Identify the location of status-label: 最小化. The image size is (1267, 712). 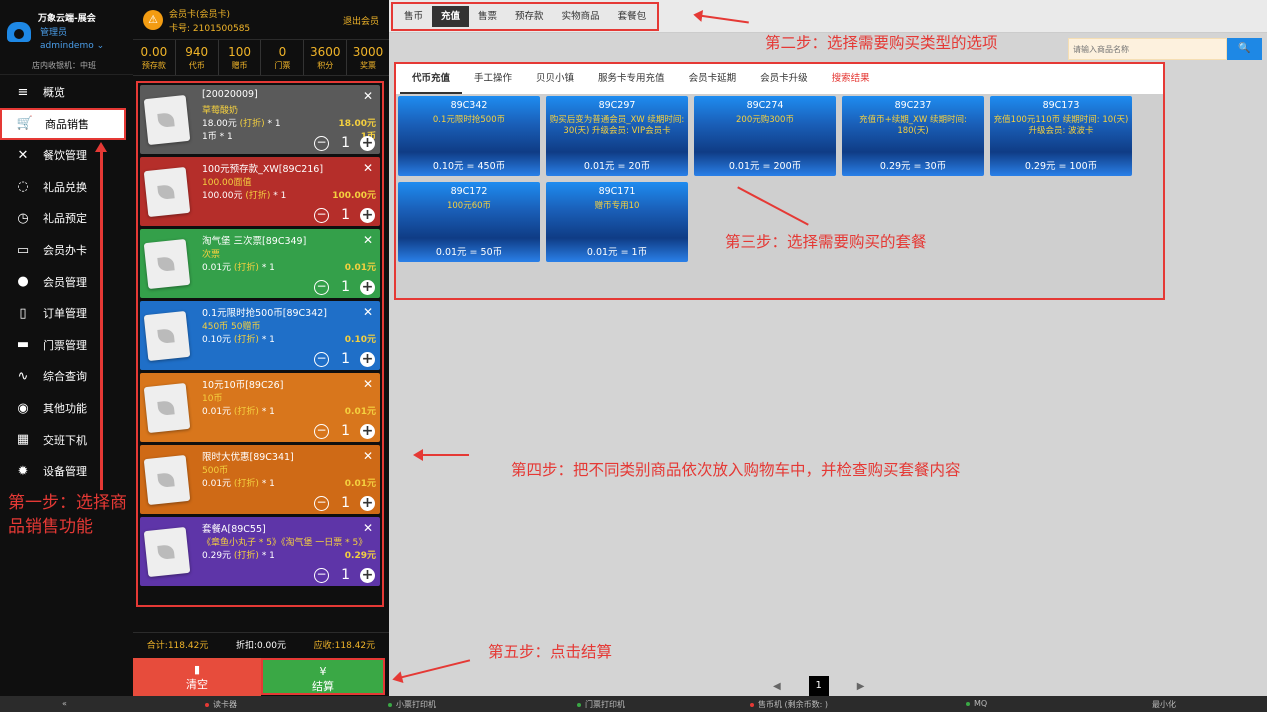
(1164, 704).